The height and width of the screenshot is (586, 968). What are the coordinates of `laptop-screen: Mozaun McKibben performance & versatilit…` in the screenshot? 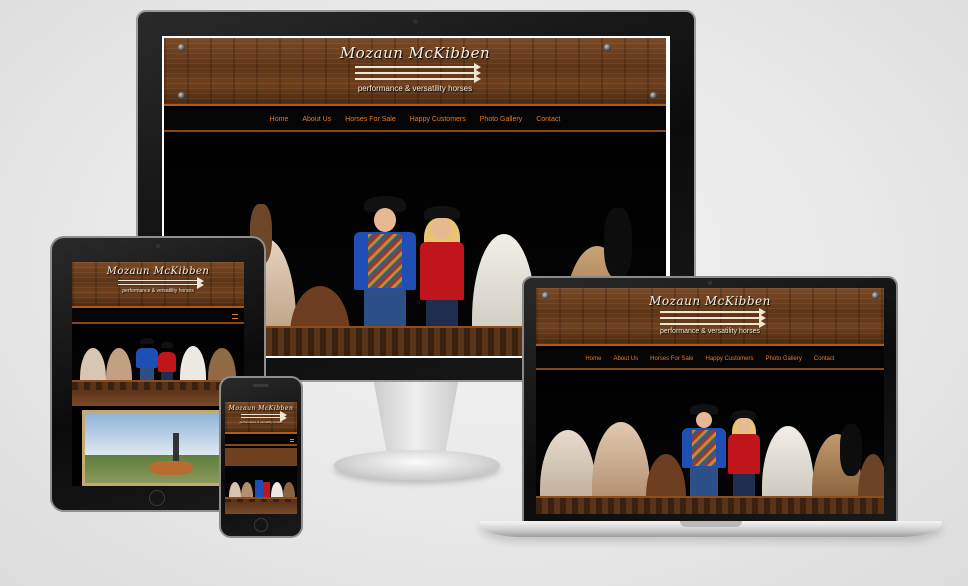 It's located at (710, 401).